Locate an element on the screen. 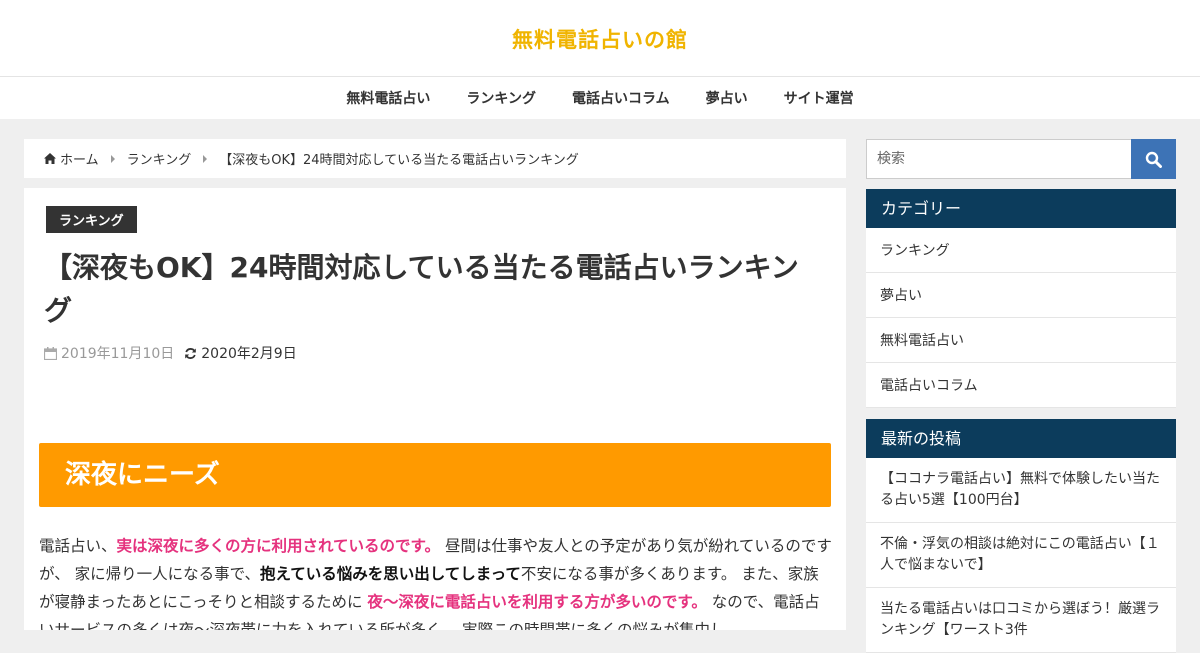  article-dates: 2019年11月10日 2020年2月9日 is located at coordinates (170, 353).